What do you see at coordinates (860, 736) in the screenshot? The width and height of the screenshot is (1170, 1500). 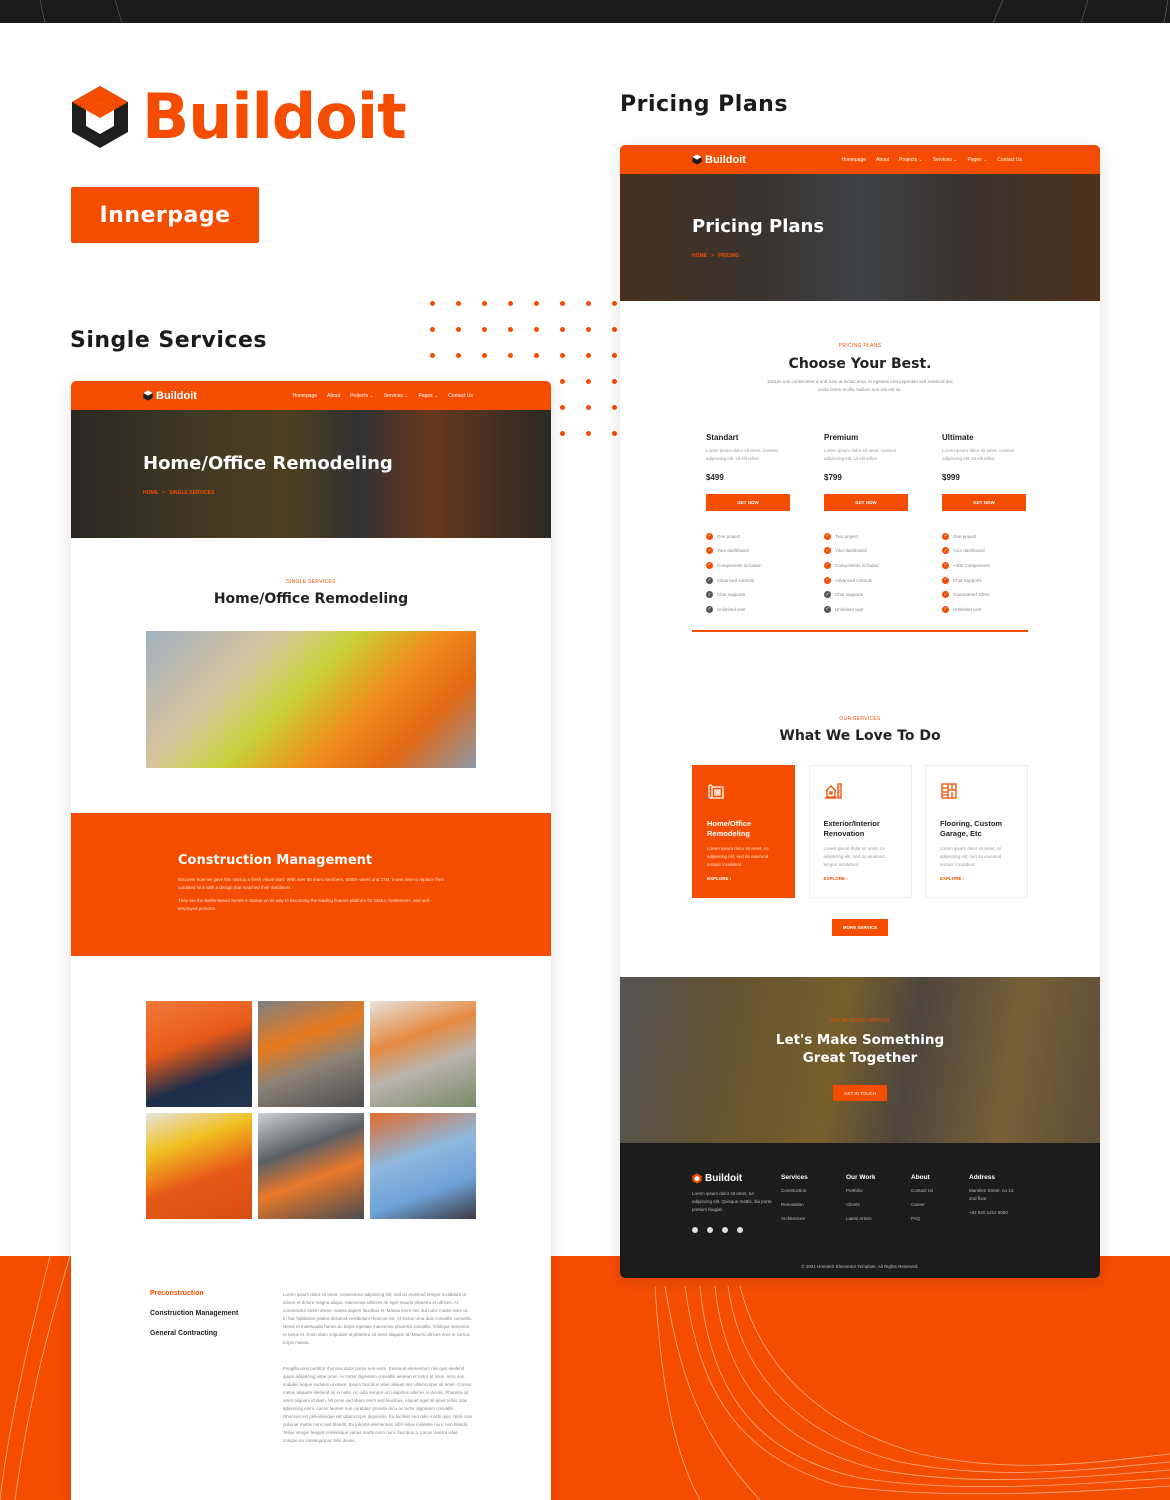 I see `services-title: What We Love To Do` at bounding box center [860, 736].